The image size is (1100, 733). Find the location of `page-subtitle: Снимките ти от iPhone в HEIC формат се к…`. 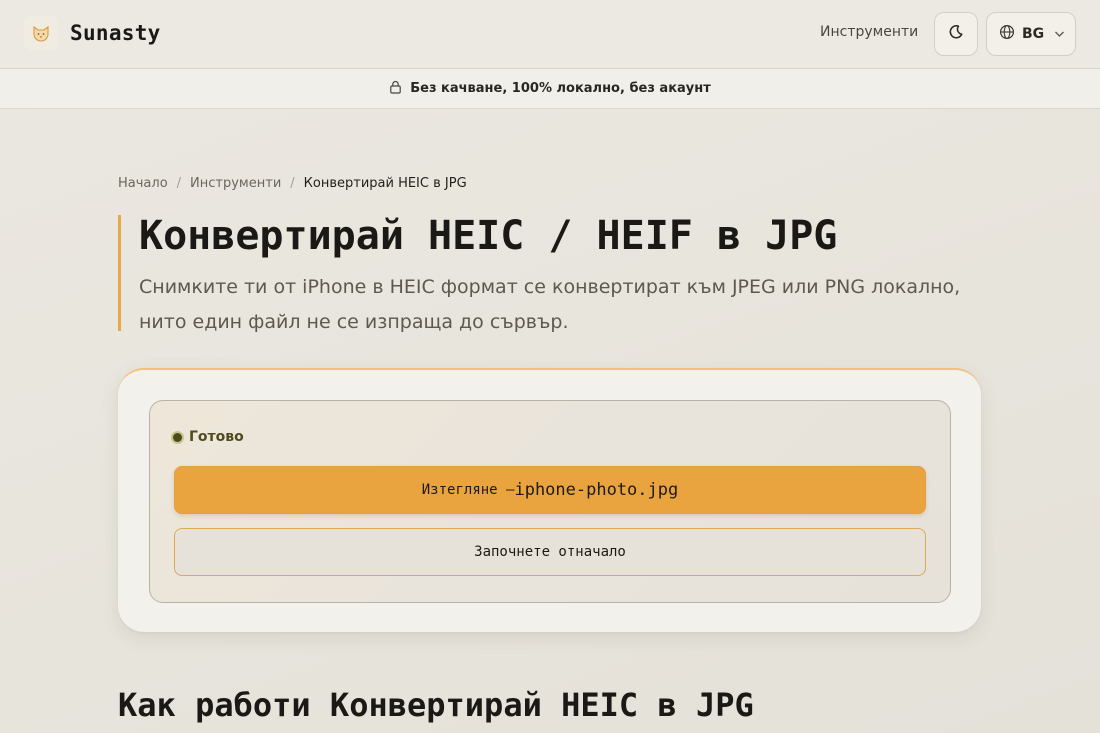

page-subtitle: Снимките ти от iPhone в HEIC формат се к… is located at coordinates (550, 304).